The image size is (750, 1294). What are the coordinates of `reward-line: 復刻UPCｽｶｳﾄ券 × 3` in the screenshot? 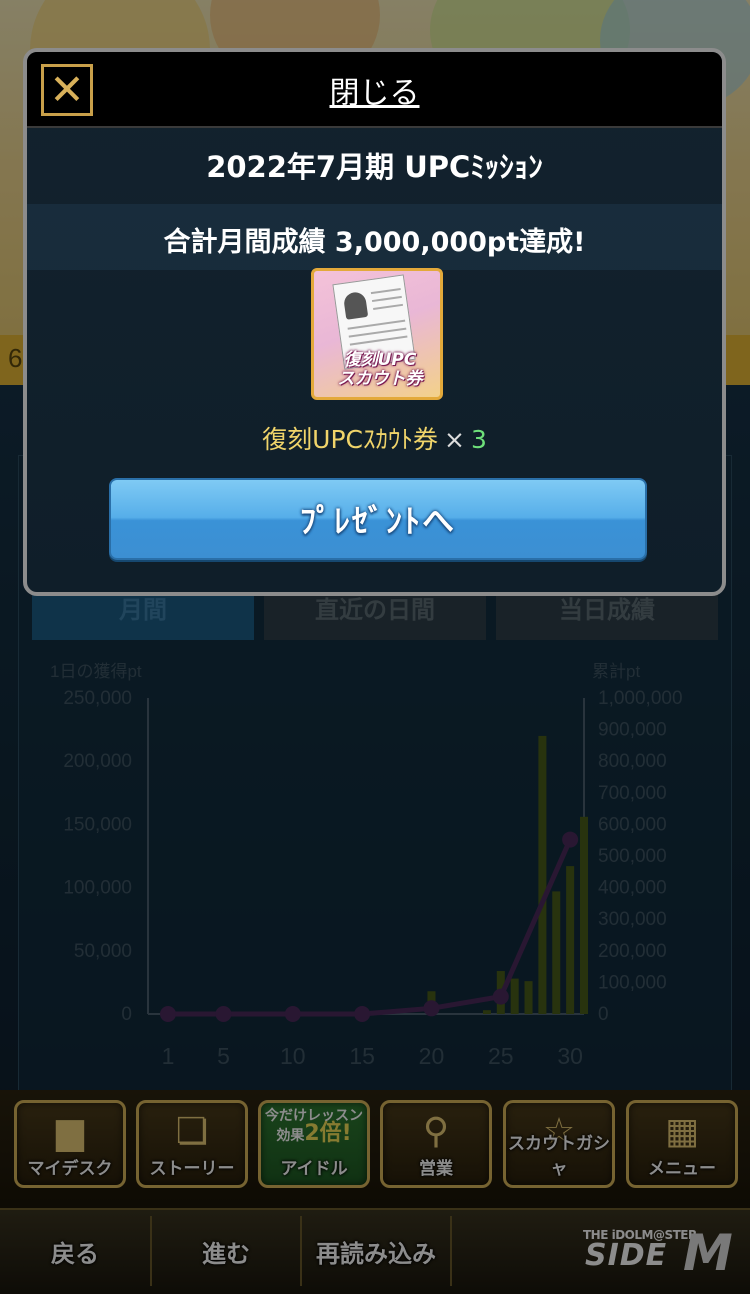 It's located at (374, 438).